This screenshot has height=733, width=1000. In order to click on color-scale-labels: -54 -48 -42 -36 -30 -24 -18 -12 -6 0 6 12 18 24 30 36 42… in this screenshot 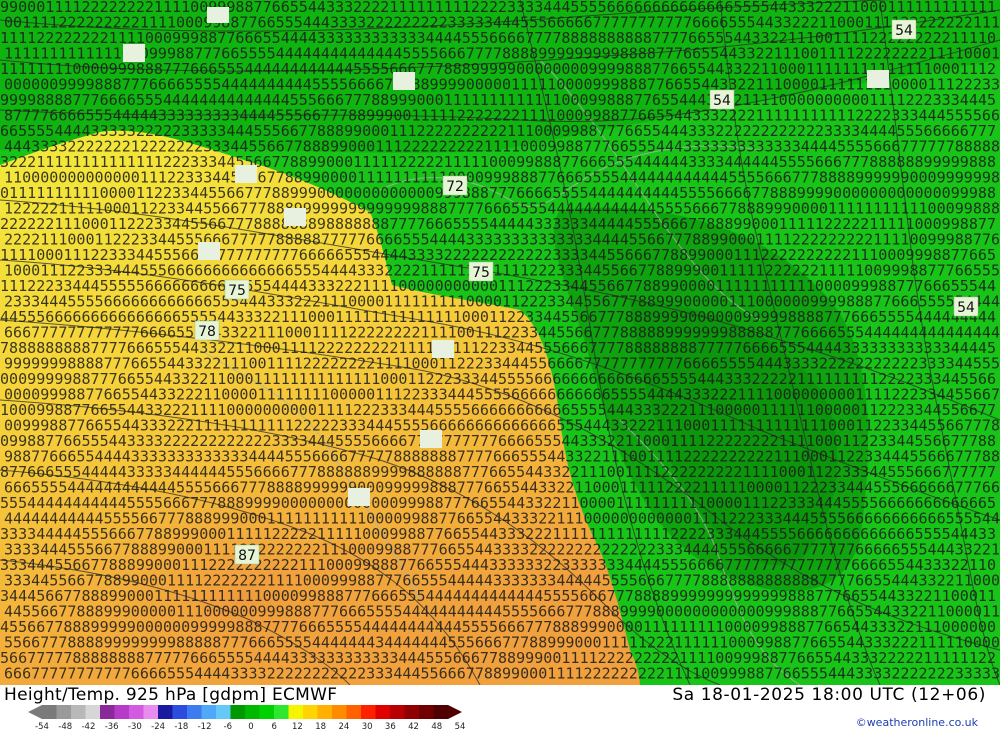, I will do `click(250, 727)`.